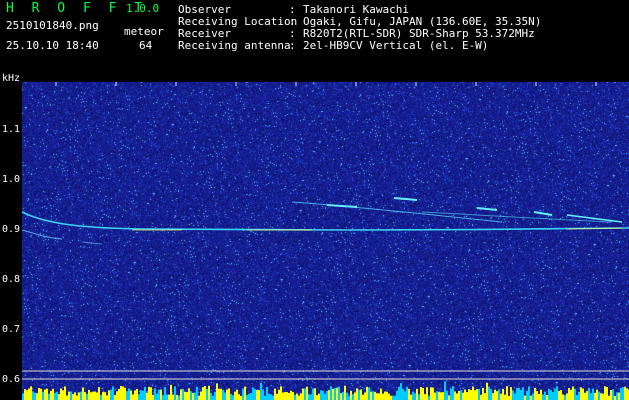 This screenshot has height=400, width=629. I want to click on signal-traces, so click(325, 221).